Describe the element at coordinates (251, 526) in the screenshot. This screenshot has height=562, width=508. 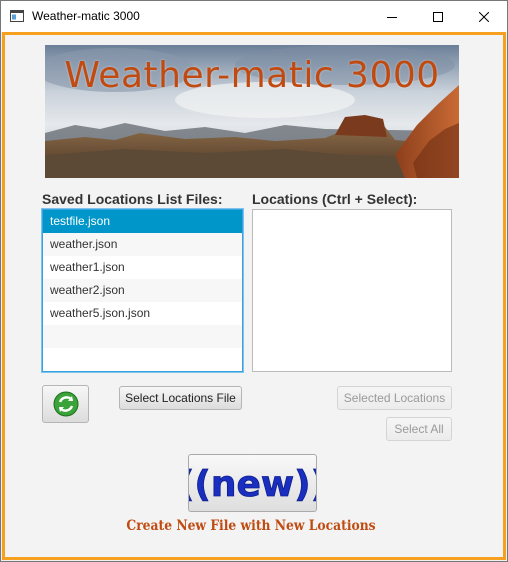
I see `new-file-caption: Create New File with New Locations` at that location.